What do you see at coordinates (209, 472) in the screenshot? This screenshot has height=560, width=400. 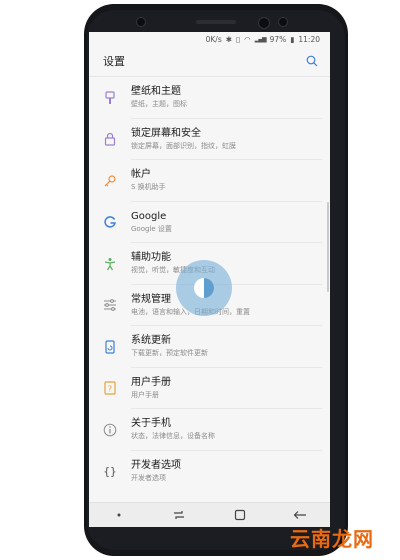 I see `settings-item-developer-options: {} 开发者选项 开发者选项` at bounding box center [209, 472].